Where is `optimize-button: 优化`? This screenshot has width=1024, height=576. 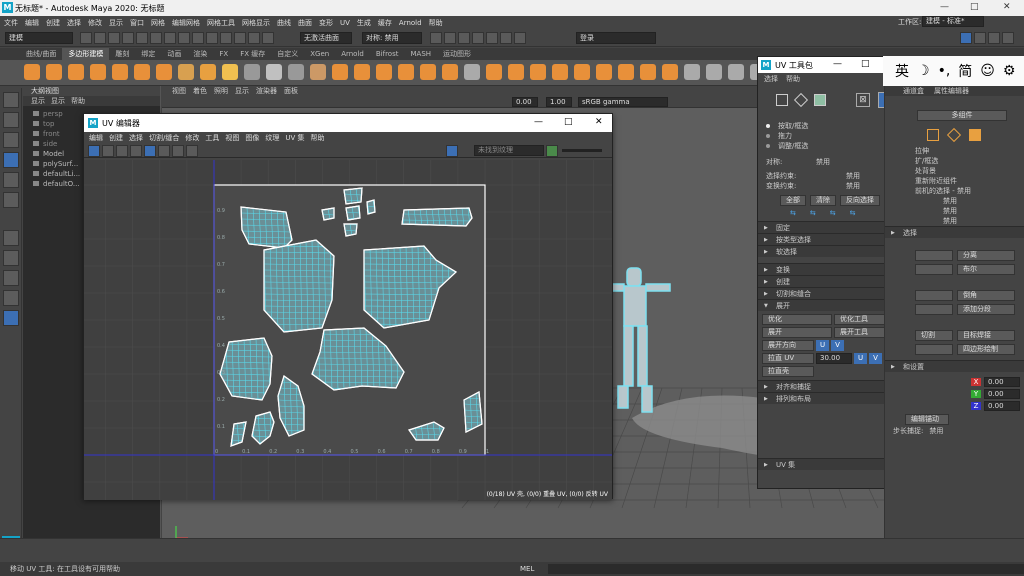
optimize-button: 优化 is located at coordinates (797, 319).